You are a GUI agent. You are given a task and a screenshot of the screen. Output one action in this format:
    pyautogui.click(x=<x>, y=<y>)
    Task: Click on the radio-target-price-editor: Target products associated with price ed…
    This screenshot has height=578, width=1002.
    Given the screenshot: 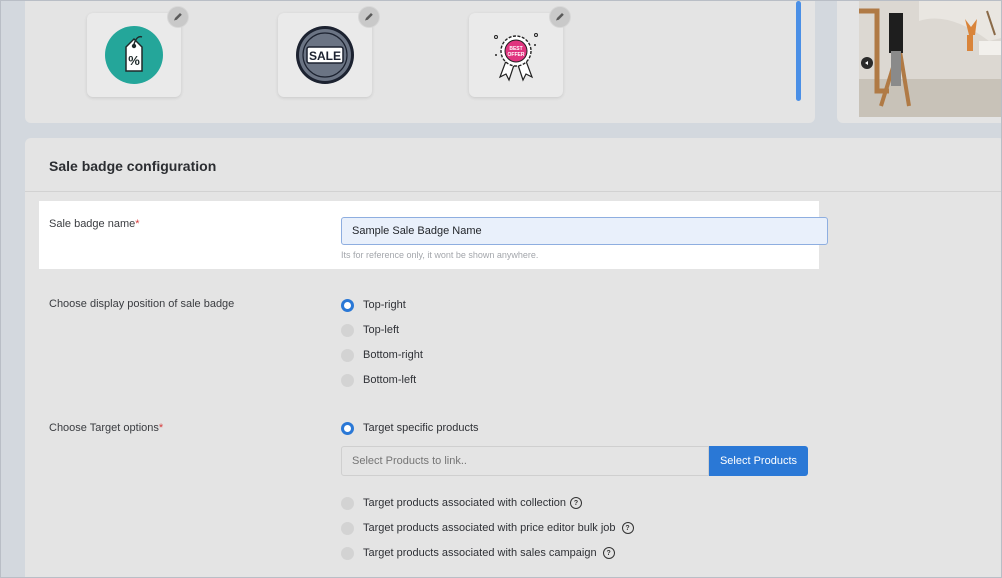 What is the action you would take?
    pyautogui.click(x=487, y=528)
    